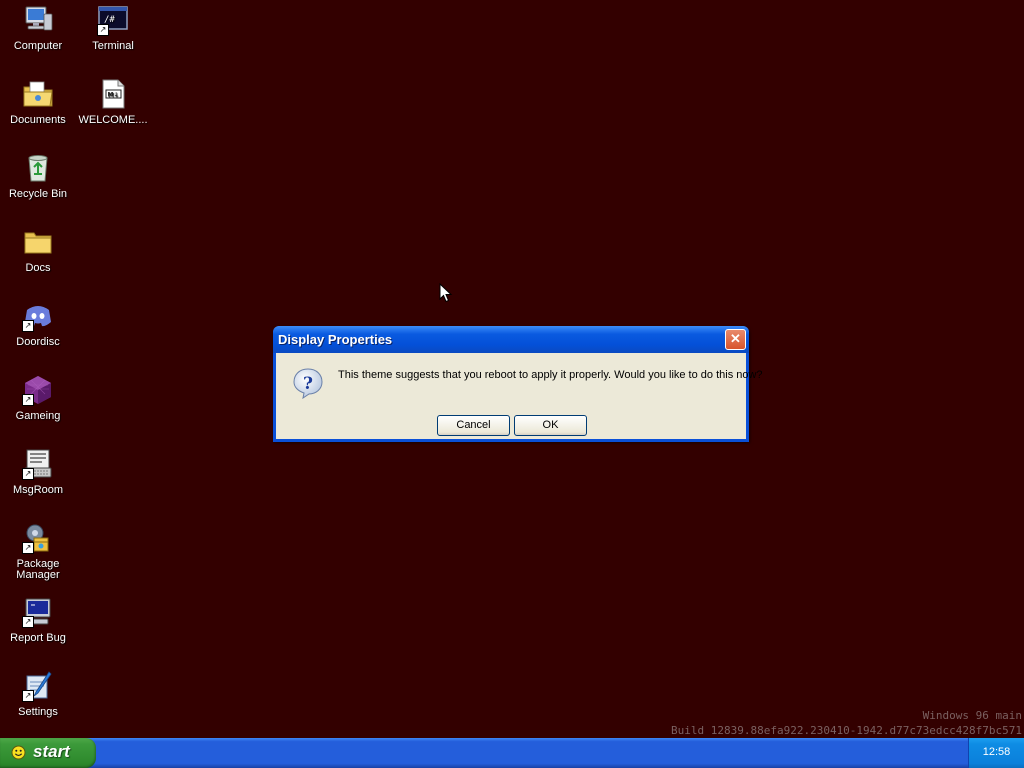 Image resolution: width=1024 pixels, height=768 pixels. I want to click on desktop-icon-package-manager: ↗ Package Manager, so click(38, 551).